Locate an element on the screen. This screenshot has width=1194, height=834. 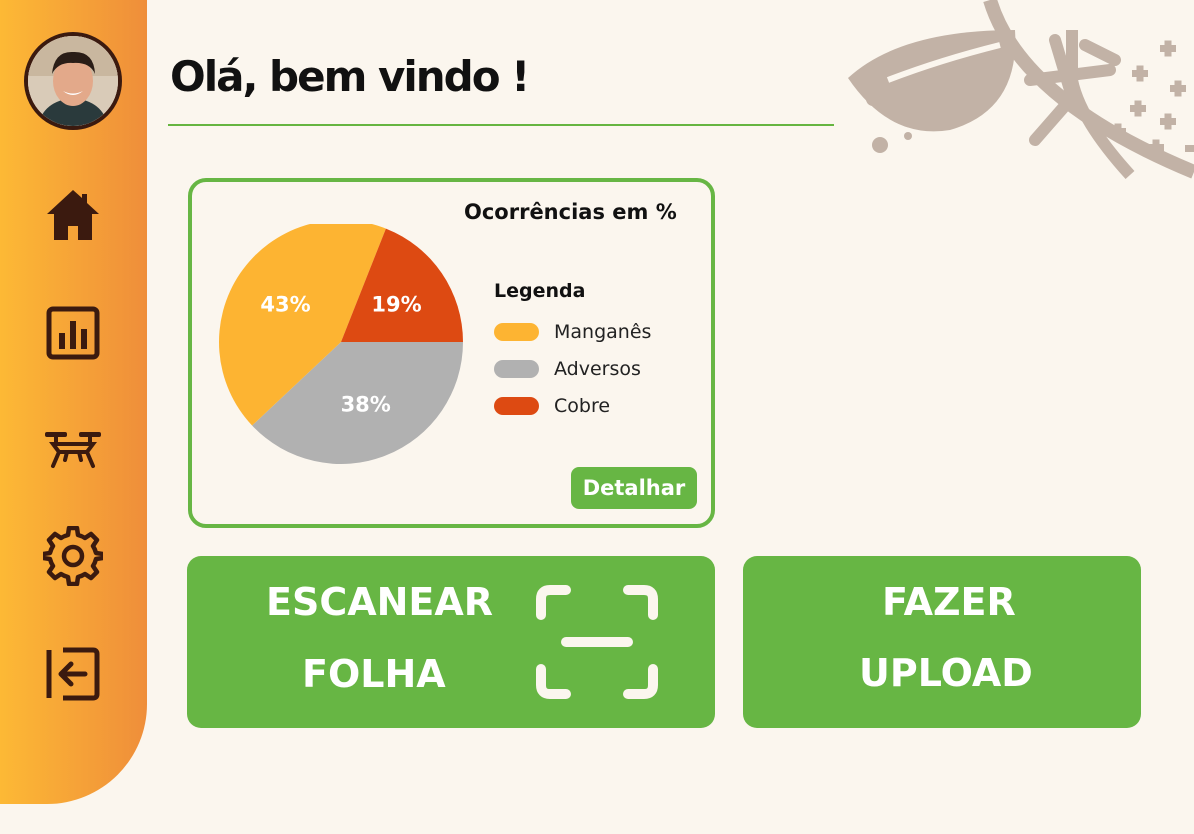
legend-item-cobre: Cobre is located at coordinates (552, 406).